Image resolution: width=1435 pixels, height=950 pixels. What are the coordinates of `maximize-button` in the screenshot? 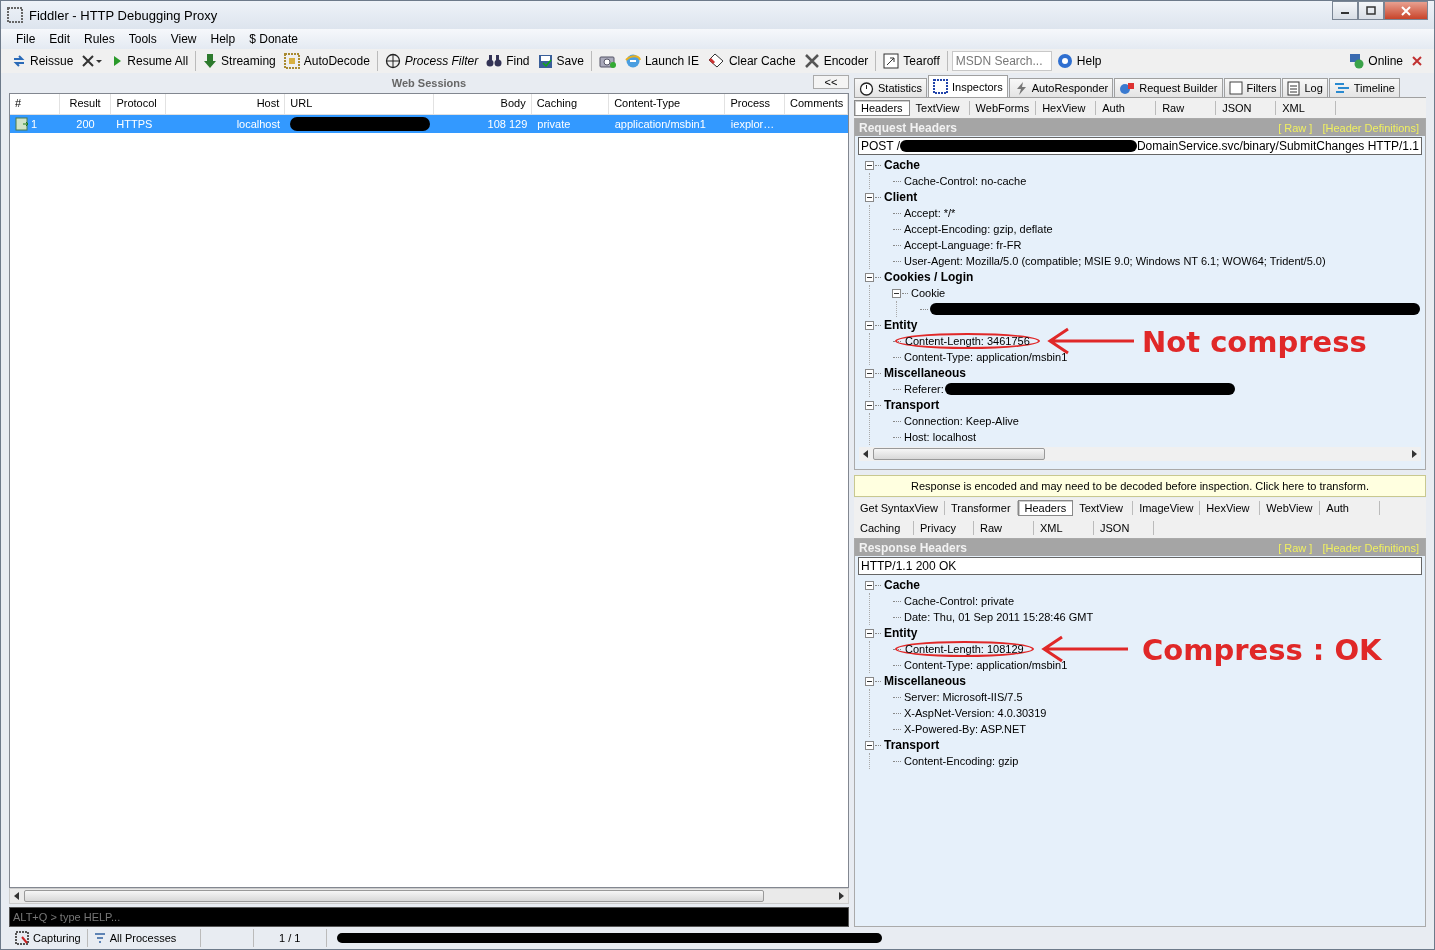 It's located at (1371, 10).